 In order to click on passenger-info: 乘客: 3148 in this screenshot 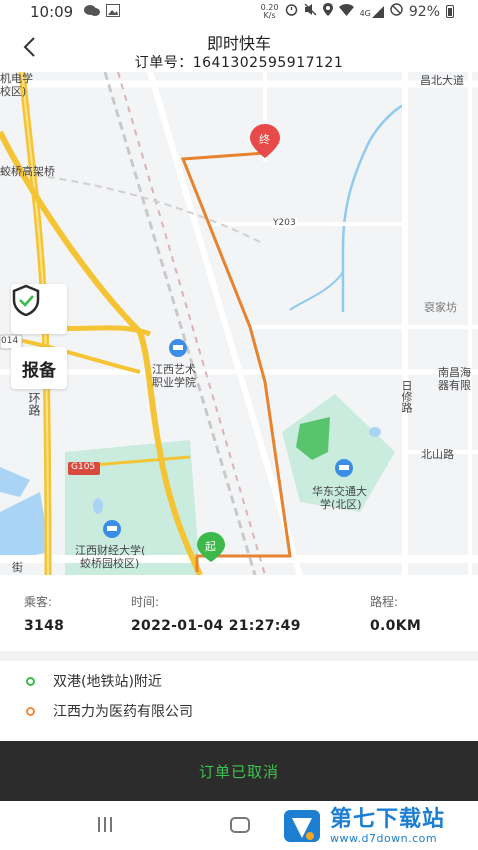, I will do `click(44, 613)`.